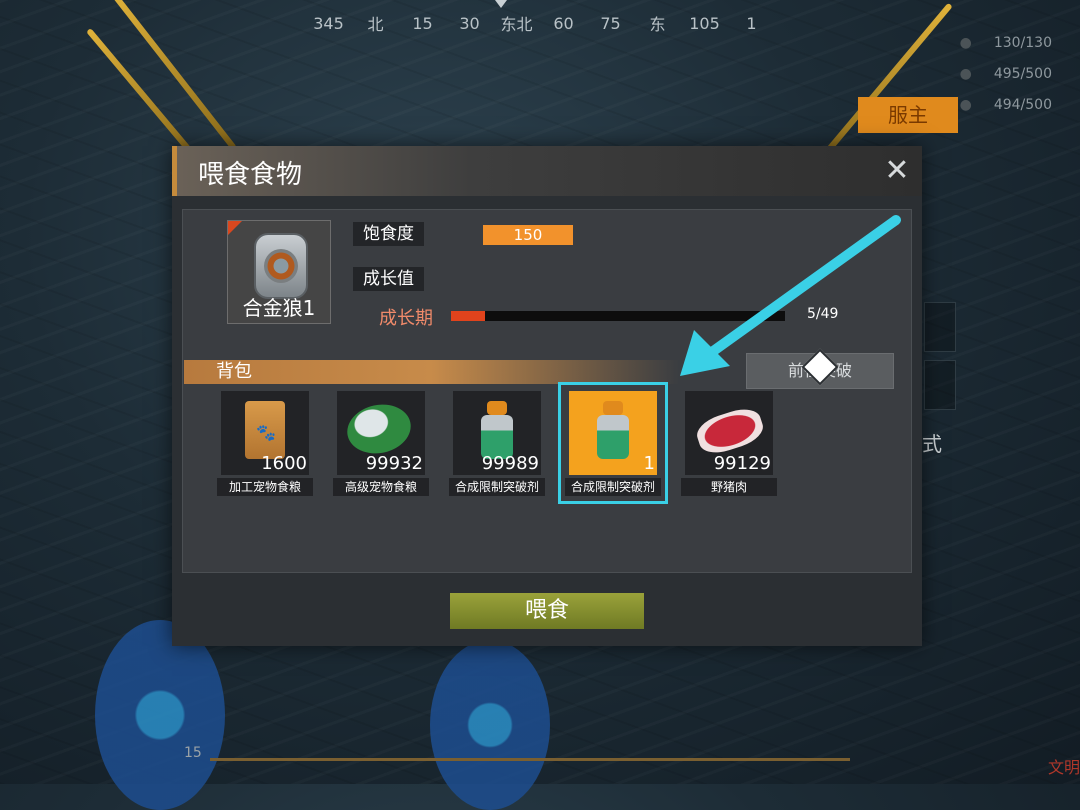 This screenshot has width=1080, height=810. I want to click on pet-corner-marker, so click(235, 228).